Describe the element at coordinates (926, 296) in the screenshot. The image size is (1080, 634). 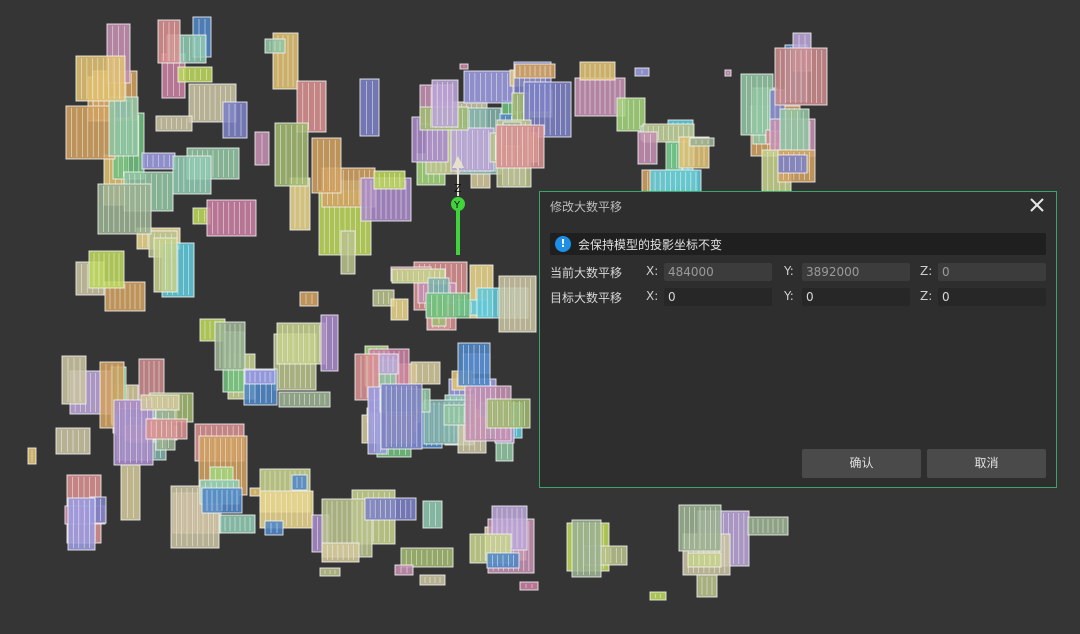
I see `target-z-label: Z:` at that location.